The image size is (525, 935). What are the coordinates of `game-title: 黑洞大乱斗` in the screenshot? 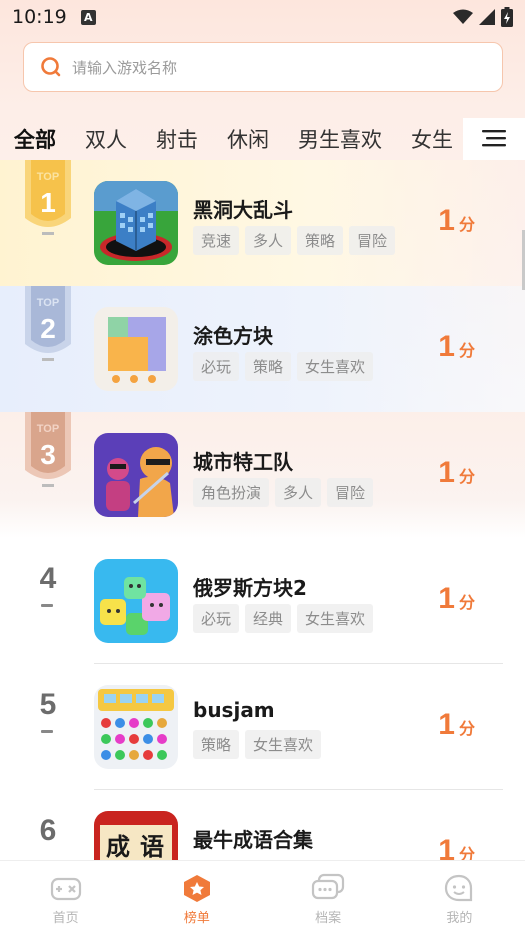 It's located at (243, 210).